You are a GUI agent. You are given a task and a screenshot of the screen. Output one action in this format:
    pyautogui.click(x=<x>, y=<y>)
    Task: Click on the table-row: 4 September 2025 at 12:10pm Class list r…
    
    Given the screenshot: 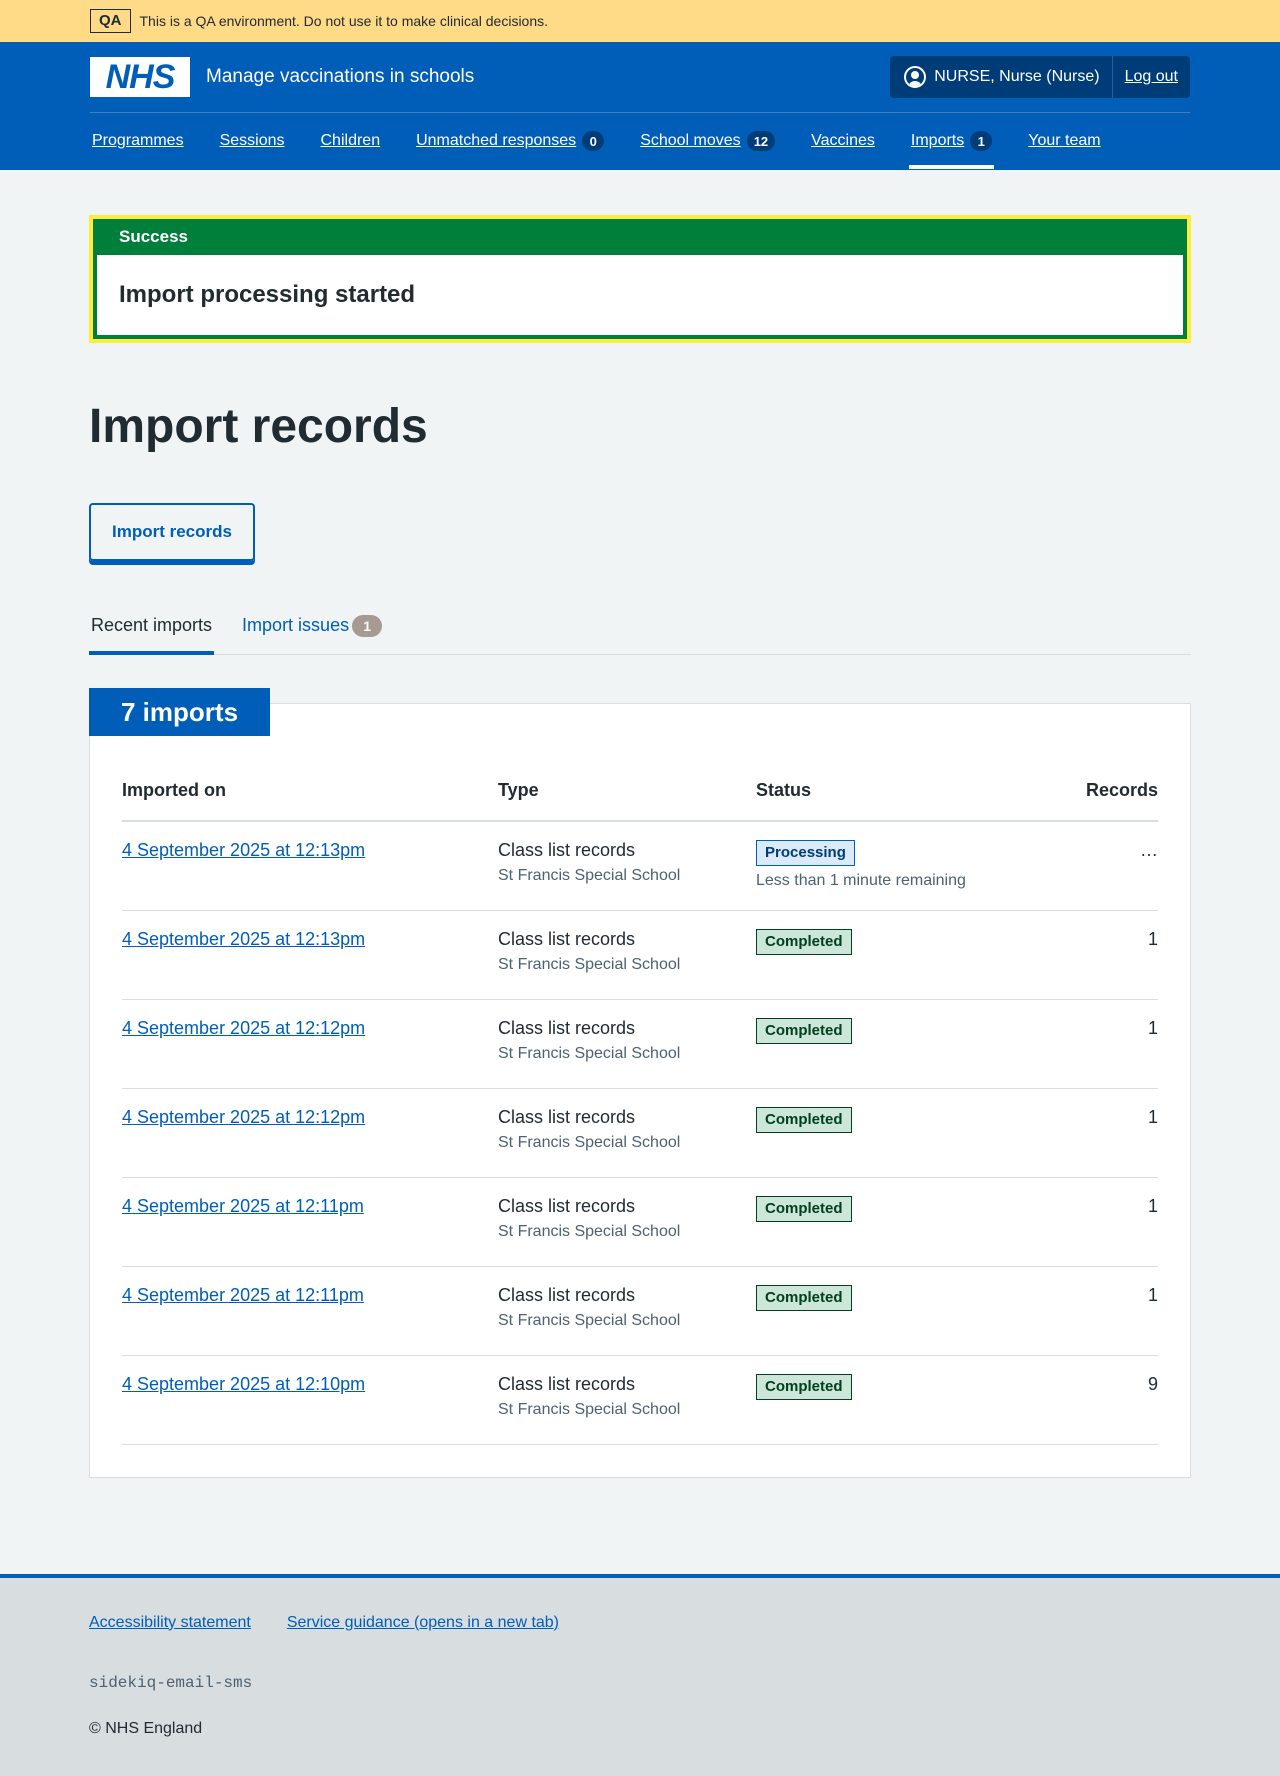 What is the action you would take?
    pyautogui.click(x=640, y=1400)
    